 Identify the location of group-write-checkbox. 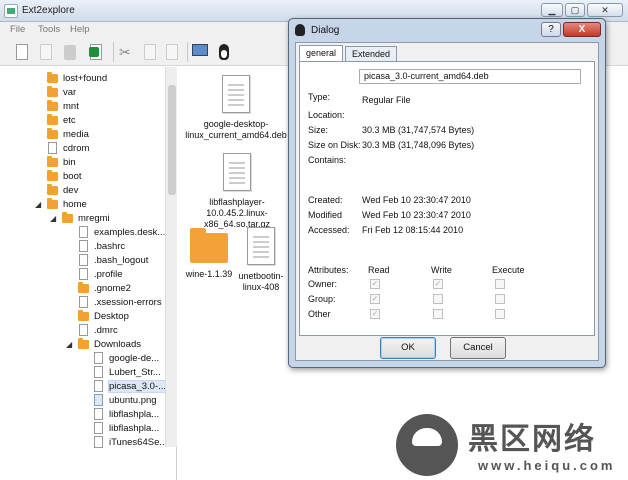
(438, 299).